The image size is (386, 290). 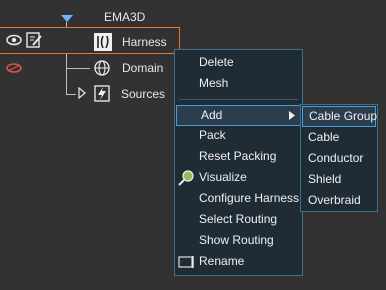 I want to click on submenu-item-conductor: Conductor, so click(x=339, y=158).